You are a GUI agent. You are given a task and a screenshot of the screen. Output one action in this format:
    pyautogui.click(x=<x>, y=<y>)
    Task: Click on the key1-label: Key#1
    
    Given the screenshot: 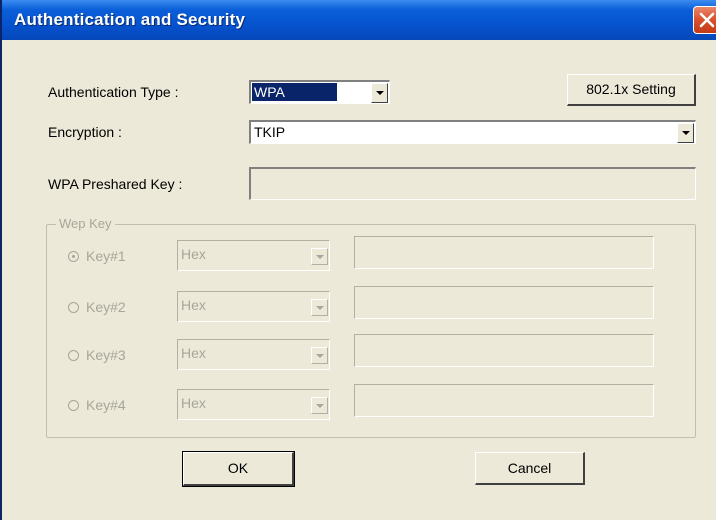 What is the action you would take?
    pyautogui.click(x=106, y=256)
    